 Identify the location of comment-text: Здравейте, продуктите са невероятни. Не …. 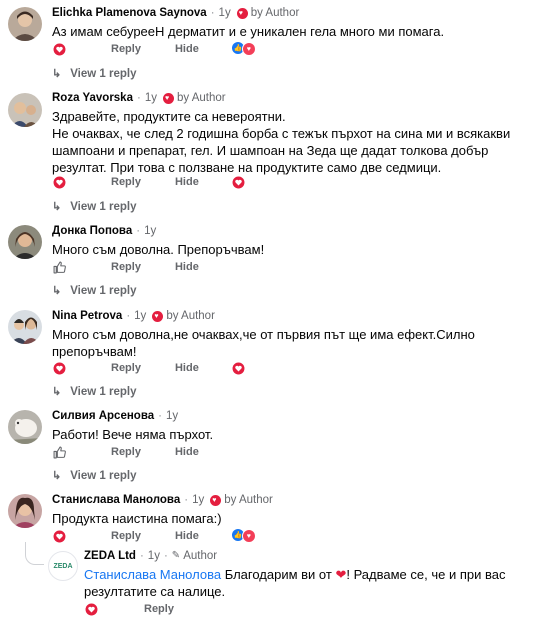
(281, 142).